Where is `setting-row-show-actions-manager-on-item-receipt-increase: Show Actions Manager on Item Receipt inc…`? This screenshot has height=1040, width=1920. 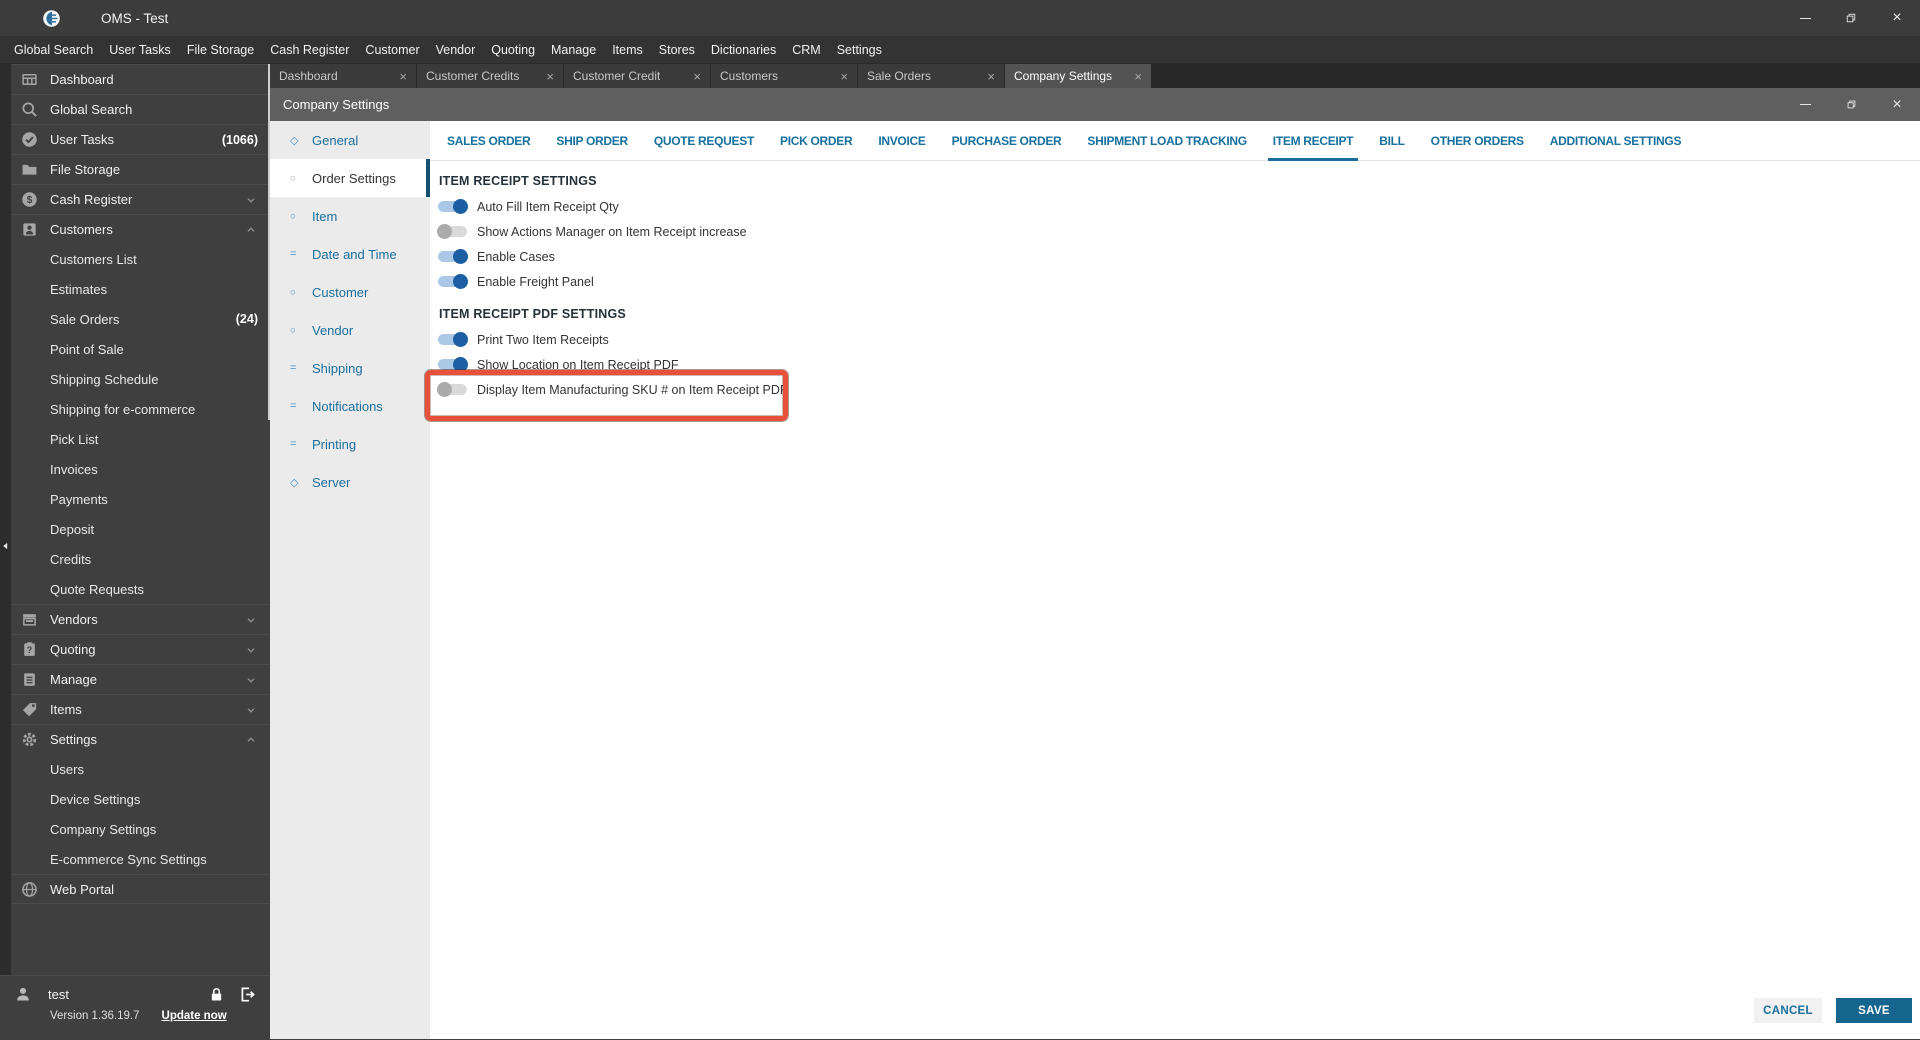 setting-row-show-actions-manager-on-item-receipt-increase: Show Actions Manager on Item Receipt inc… is located at coordinates (1175, 231).